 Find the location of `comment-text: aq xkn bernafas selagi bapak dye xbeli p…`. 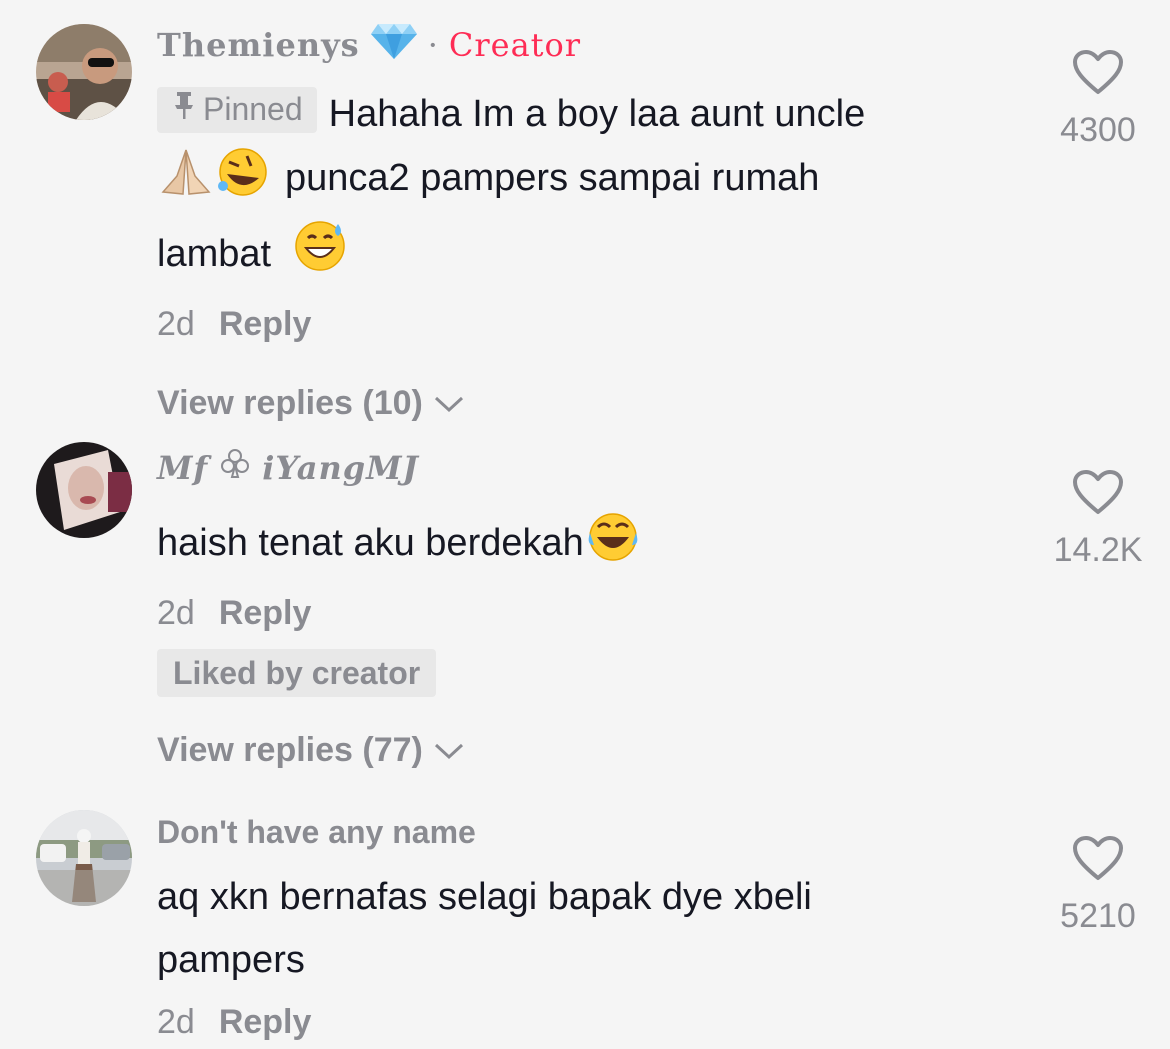

comment-text: aq xkn bernafas selagi bapak dye xbeli p… is located at coordinates (577, 929).